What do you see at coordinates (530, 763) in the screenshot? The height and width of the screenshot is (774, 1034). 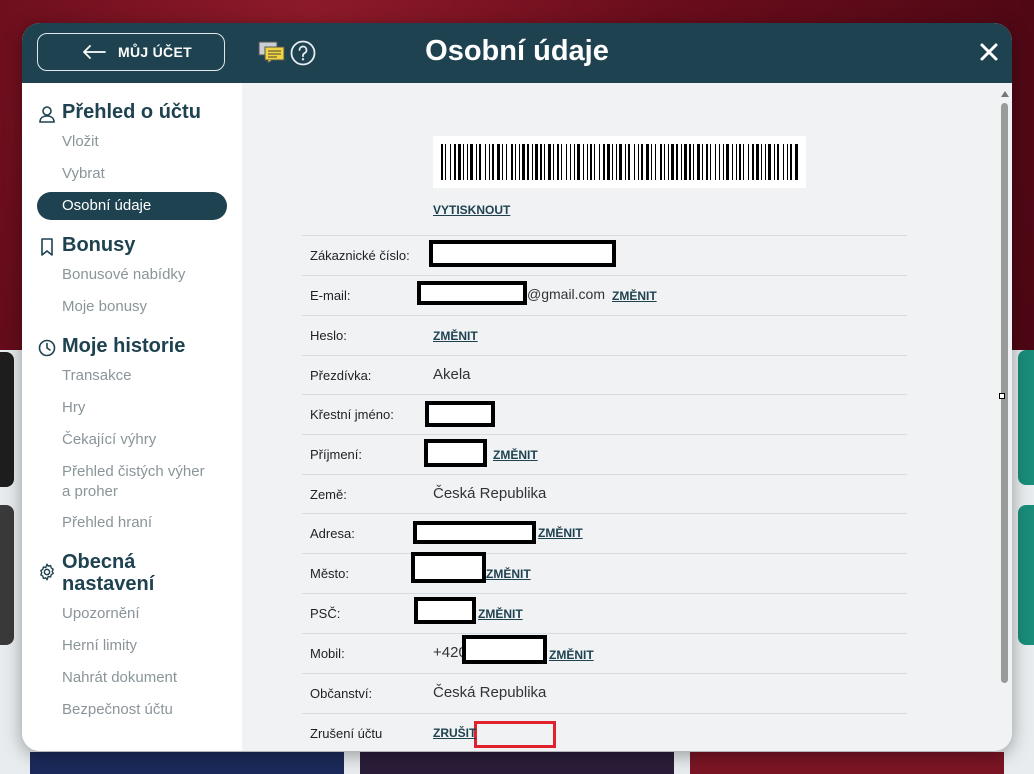 I see `background-game-tiles` at bounding box center [530, 763].